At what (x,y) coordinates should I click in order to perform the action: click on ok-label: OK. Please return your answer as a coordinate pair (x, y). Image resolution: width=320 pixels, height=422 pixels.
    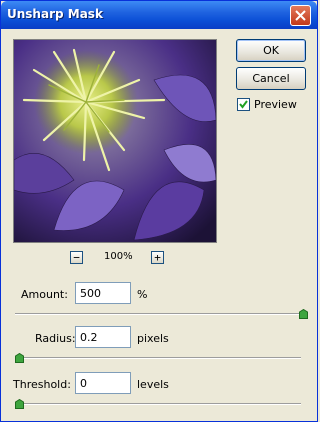
    Looking at the image, I should click on (271, 50).